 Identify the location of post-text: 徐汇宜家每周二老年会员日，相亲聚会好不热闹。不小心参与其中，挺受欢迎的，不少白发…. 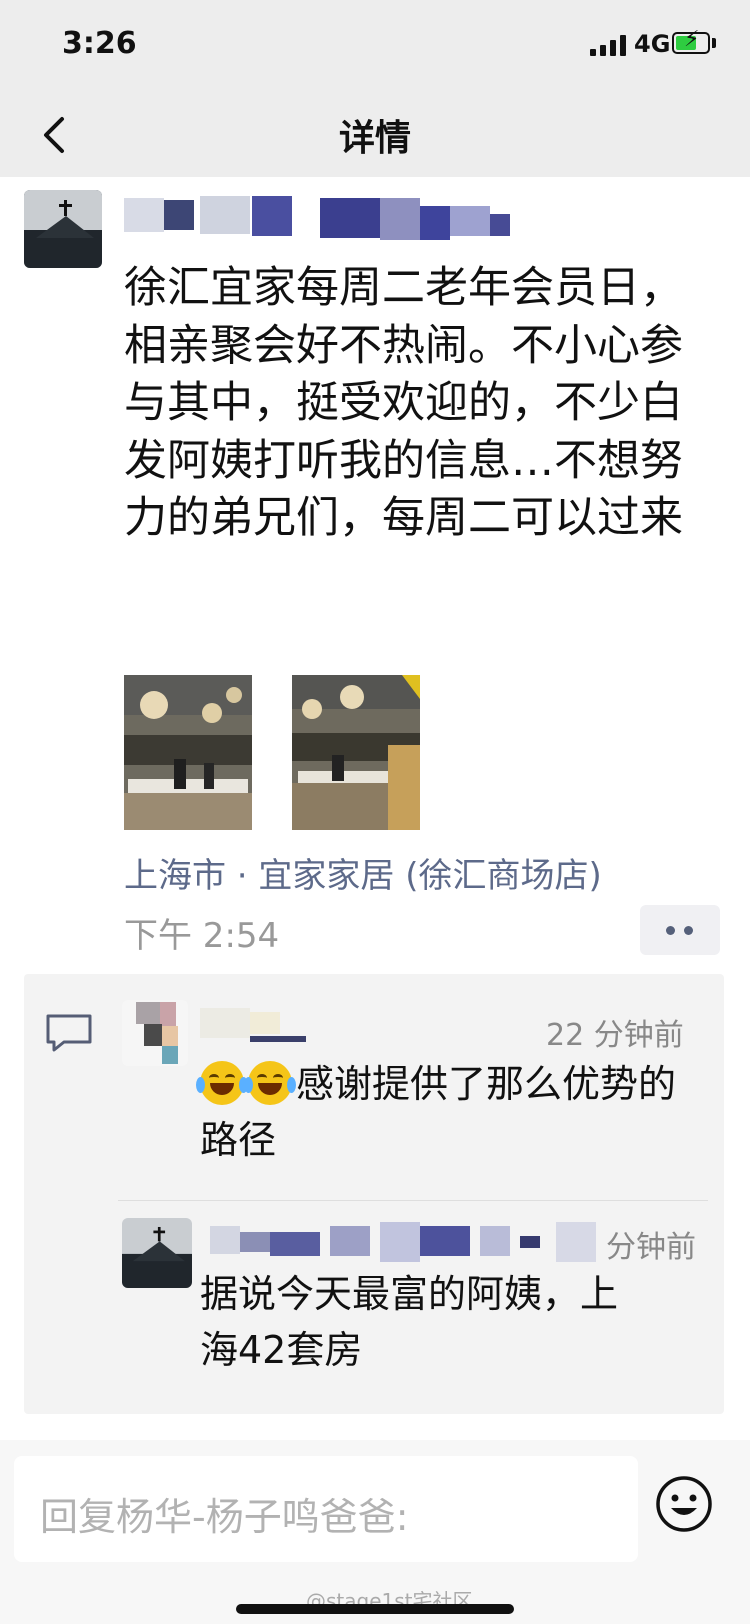
(403, 403).